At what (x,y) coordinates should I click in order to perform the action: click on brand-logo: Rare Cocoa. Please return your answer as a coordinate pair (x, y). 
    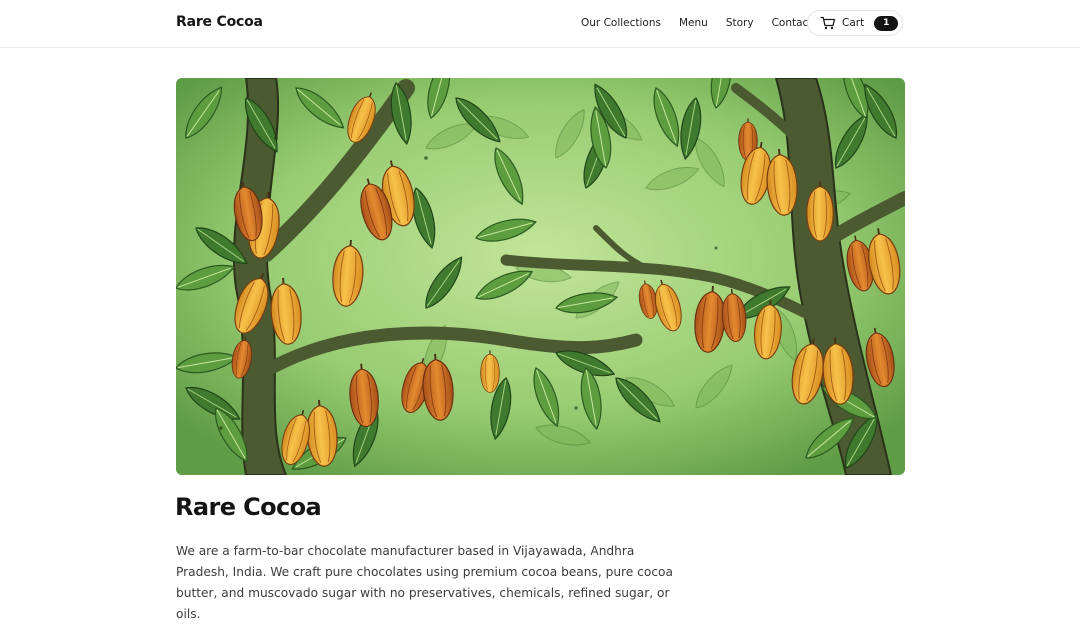
    Looking at the image, I should click on (219, 22).